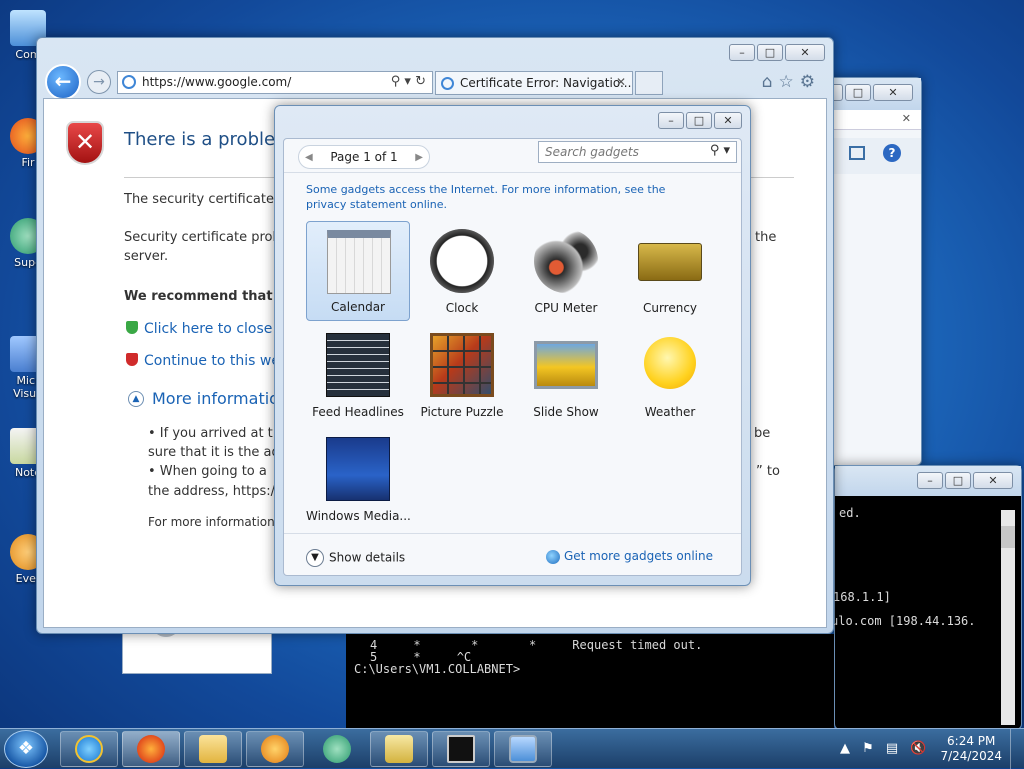 Image resolution: width=1024 pixels, height=769 pixels. I want to click on gadget-calendar: Calendar, so click(358, 271).